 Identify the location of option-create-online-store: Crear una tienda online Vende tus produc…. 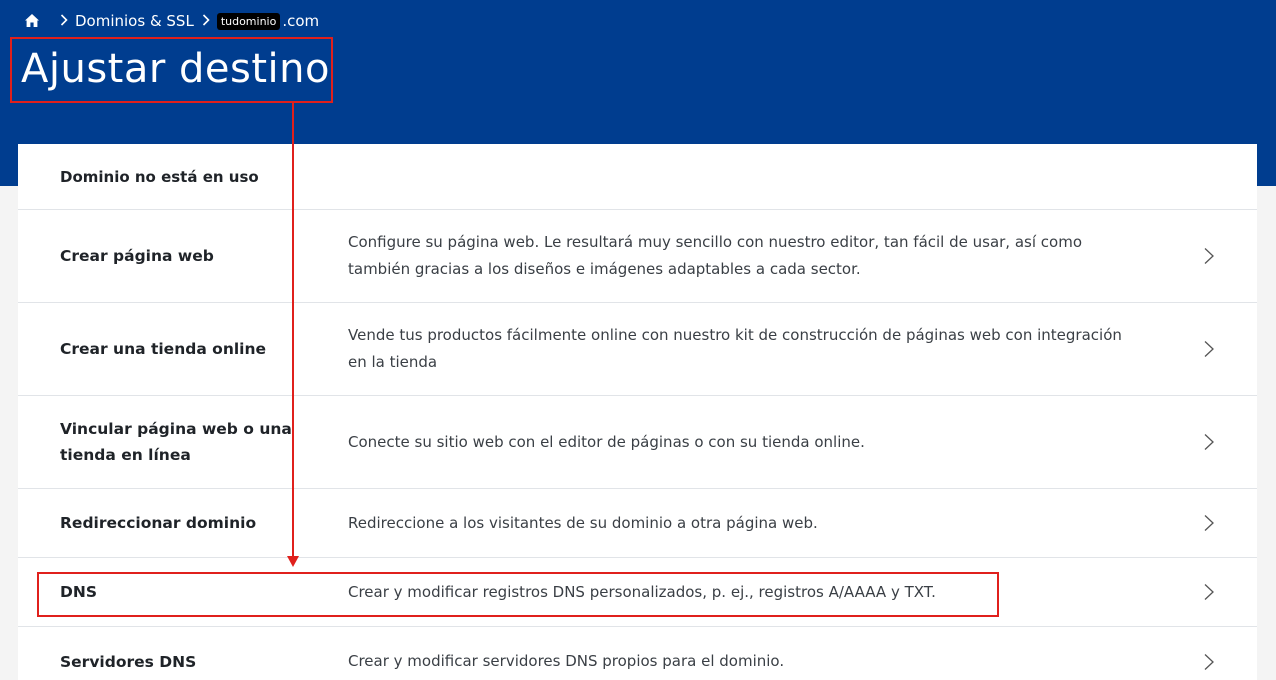
(637, 349).